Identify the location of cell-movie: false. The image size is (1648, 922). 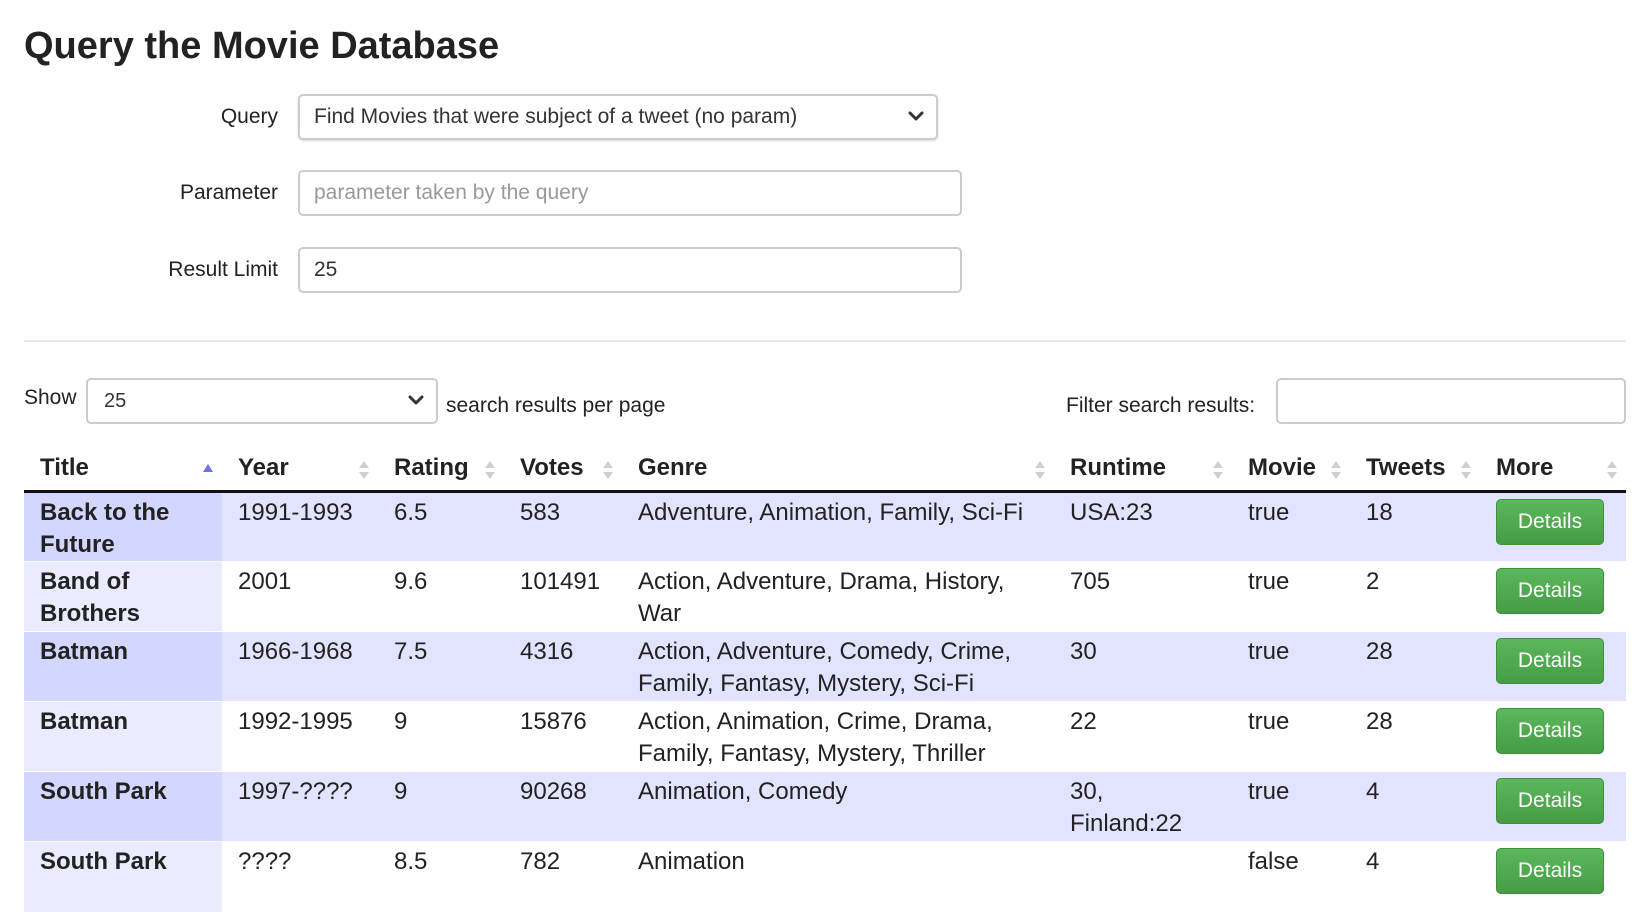
(1291, 876).